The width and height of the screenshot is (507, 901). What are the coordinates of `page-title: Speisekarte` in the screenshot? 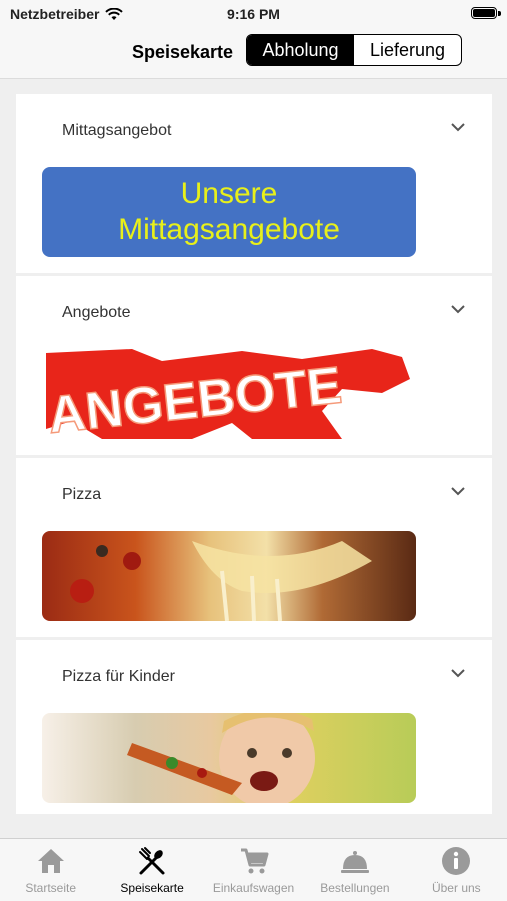 It's located at (183, 52).